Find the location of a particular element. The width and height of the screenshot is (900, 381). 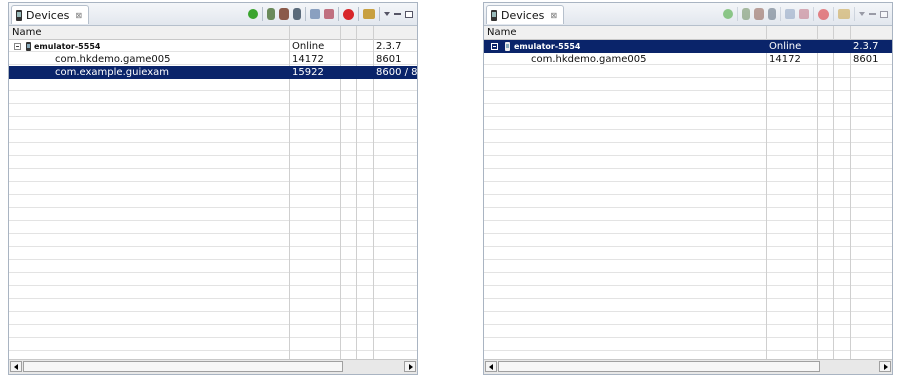

process-port: 8600 / 8 is located at coordinates (396, 72).